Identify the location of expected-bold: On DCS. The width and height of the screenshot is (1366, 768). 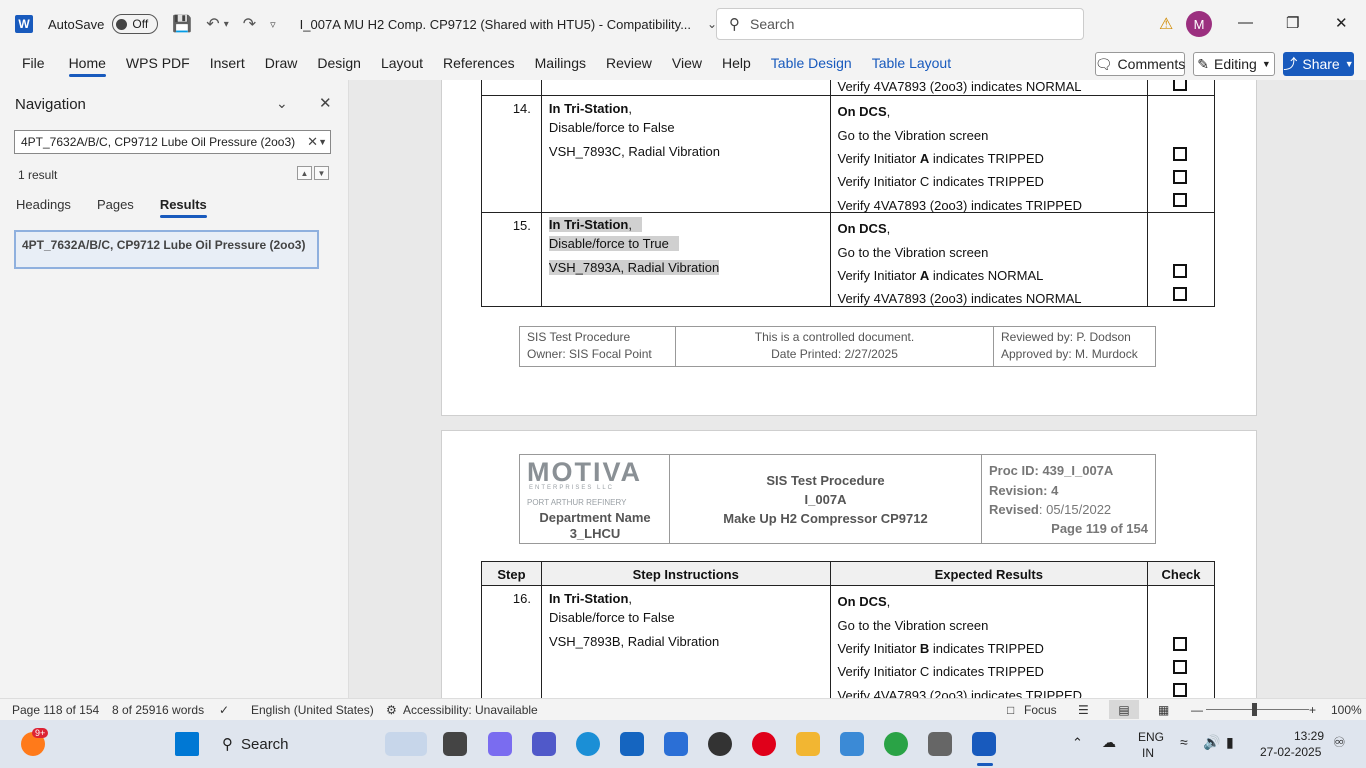
(862, 111).